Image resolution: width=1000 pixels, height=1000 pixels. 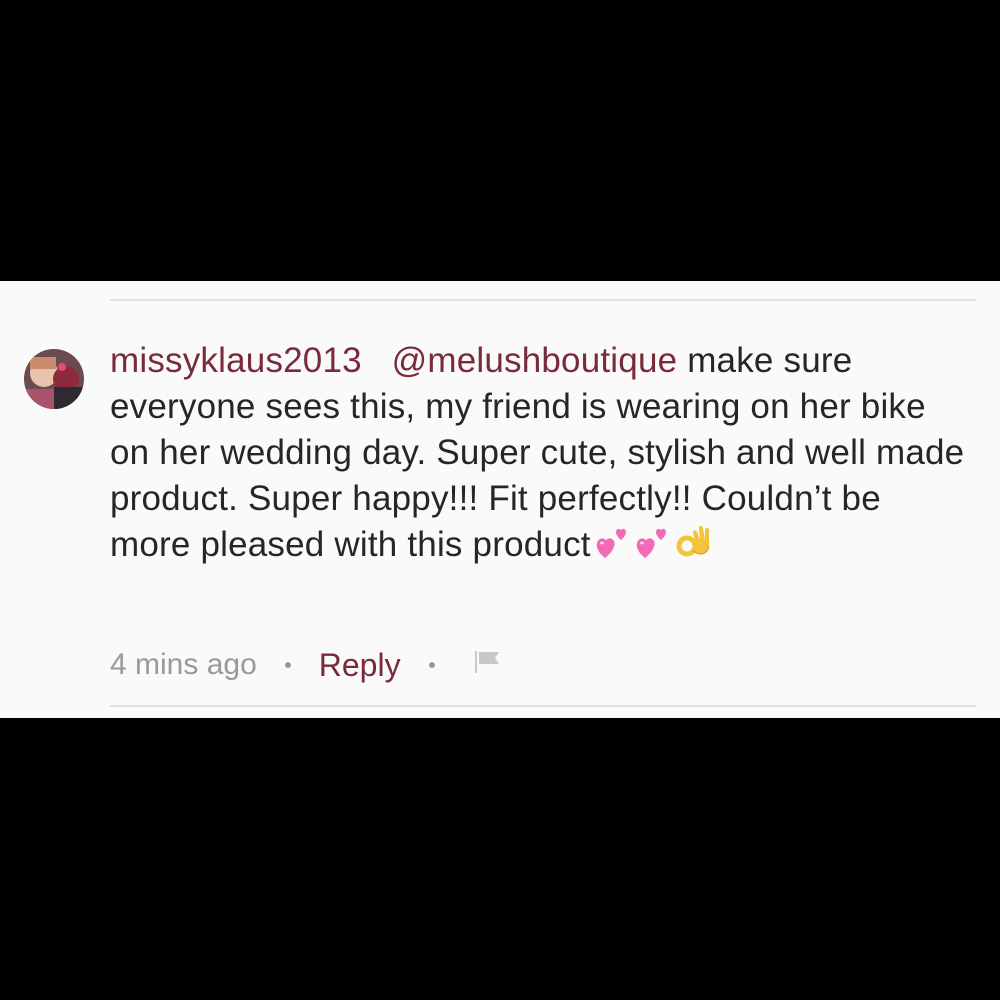 I want to click on flag-icon, so click(x=489, y=665).